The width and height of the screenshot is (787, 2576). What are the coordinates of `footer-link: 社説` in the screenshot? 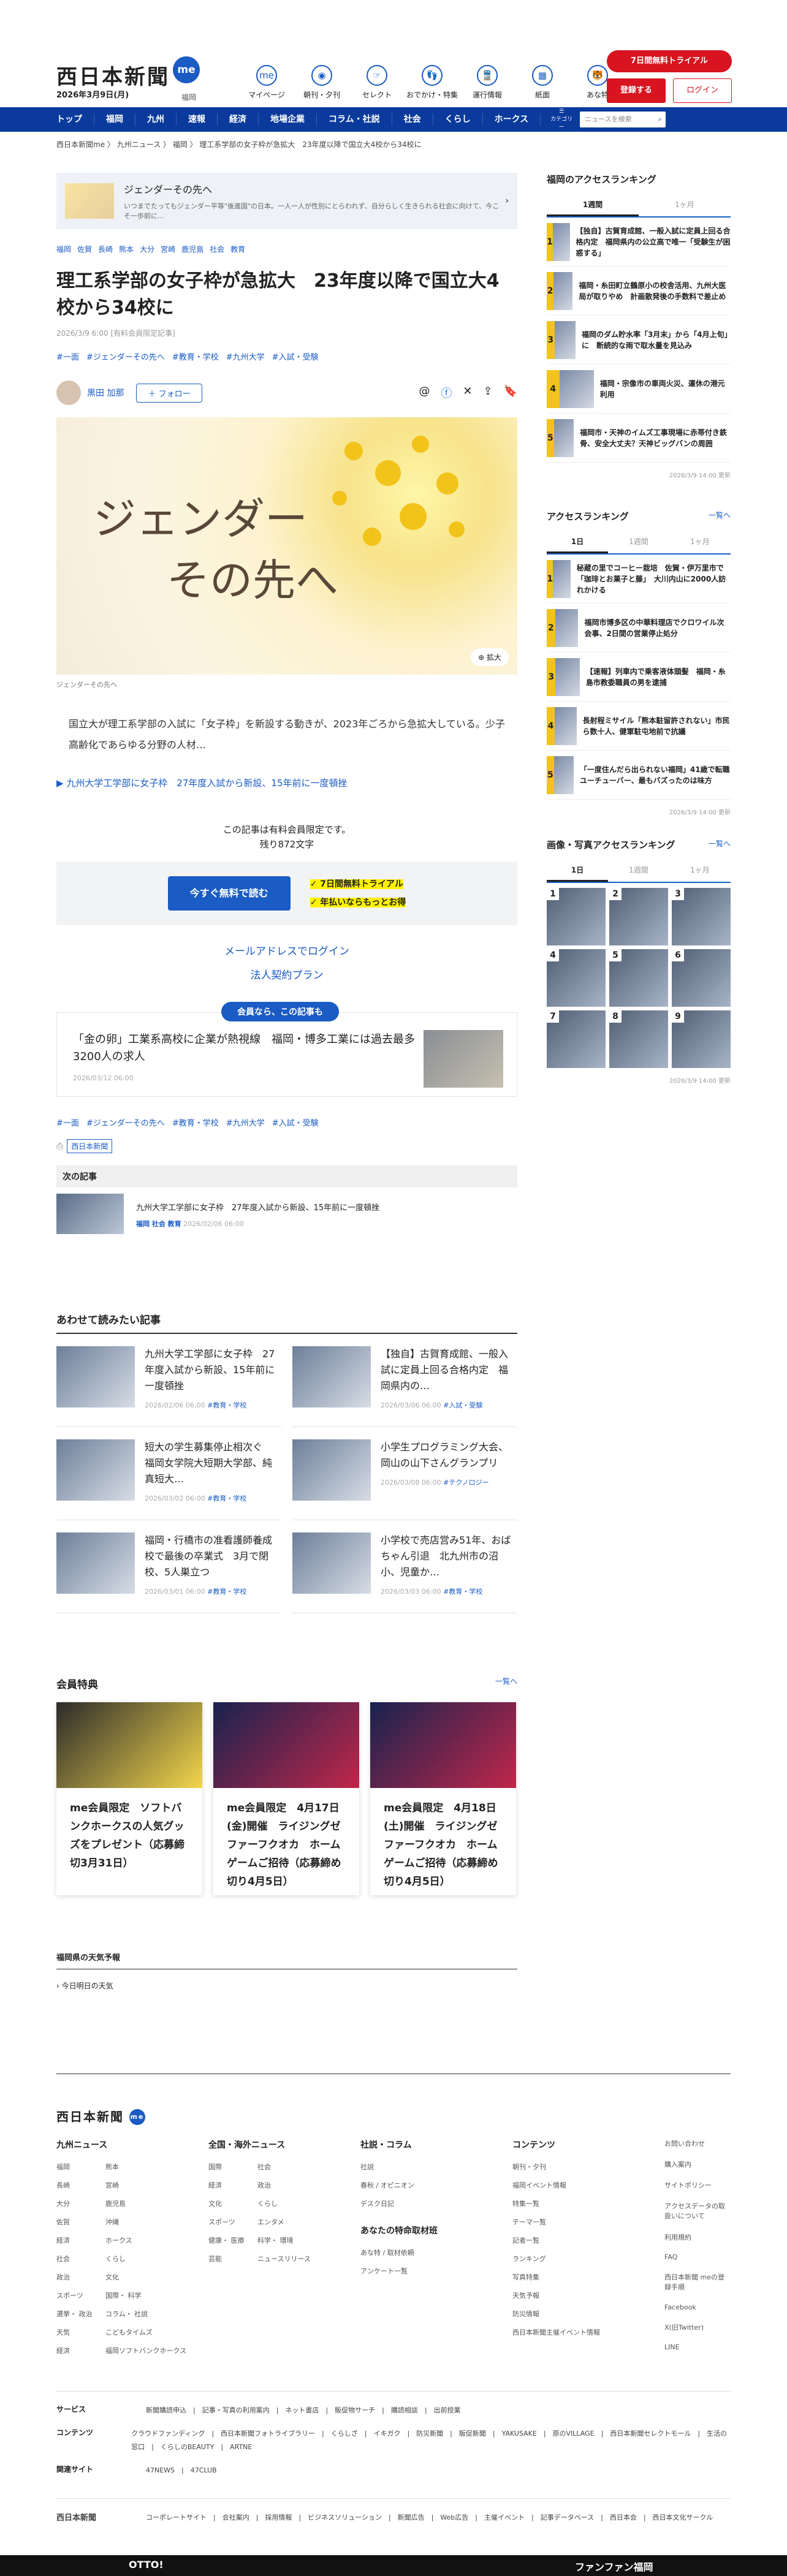 It's located at (436, 2167).